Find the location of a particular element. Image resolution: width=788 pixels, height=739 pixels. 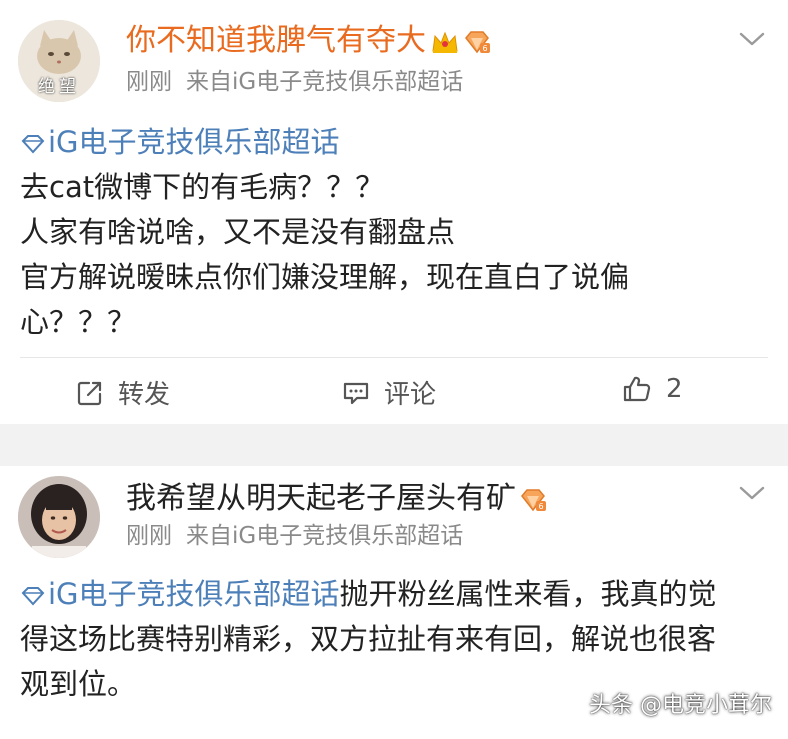

comment-button: 评论 is located at coordinates (389, 392).